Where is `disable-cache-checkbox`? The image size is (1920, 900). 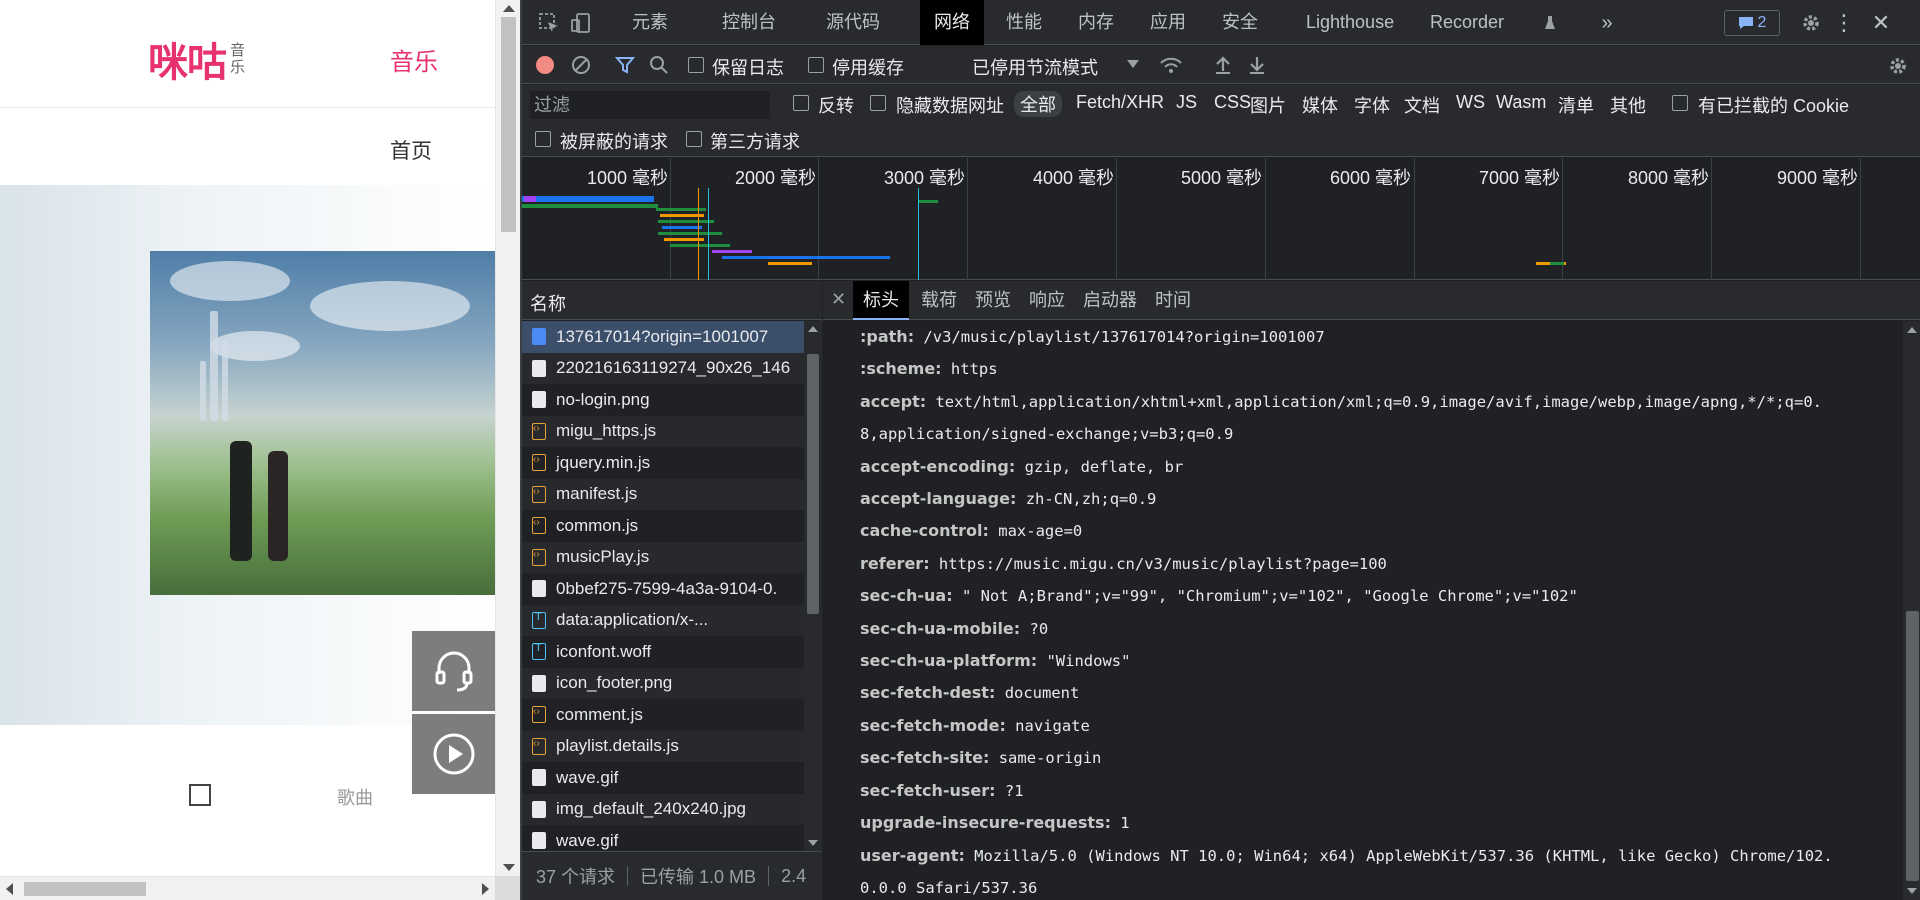 disable-cache-checkbox is located at coordinates (816, 65).